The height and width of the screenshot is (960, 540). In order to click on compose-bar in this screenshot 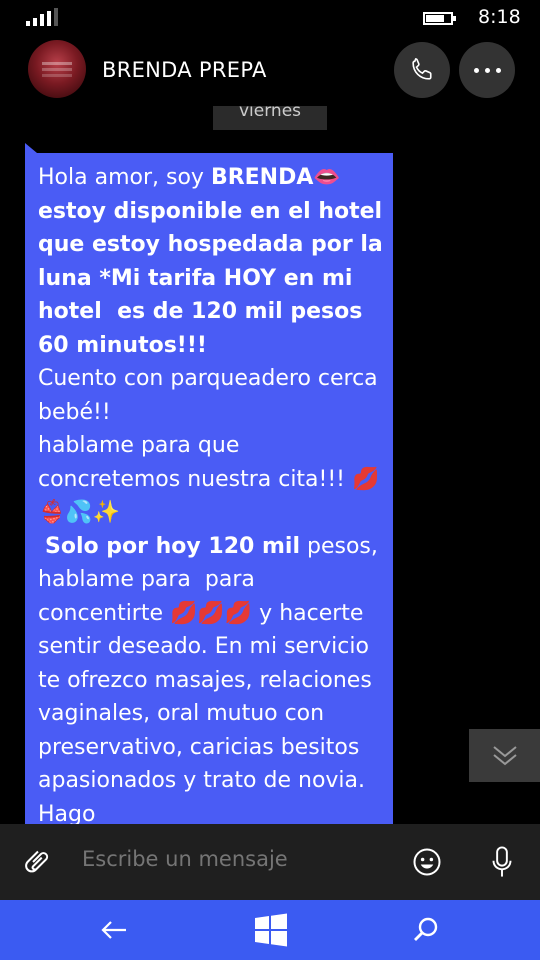, I will do `click(270, 862)`.